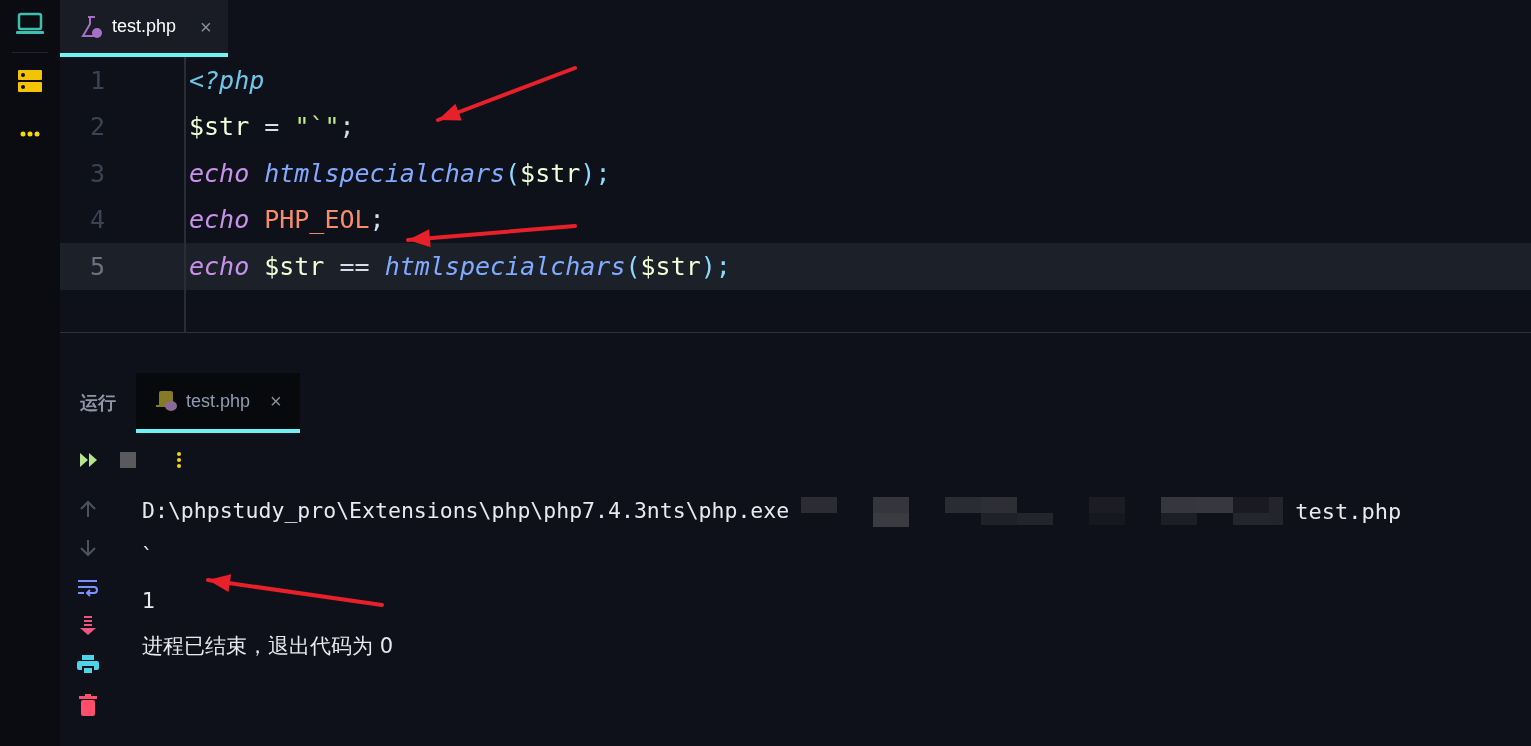 This screenshot has width=1531, height=746. I want to click on run-panel-label: 运行, so click(98, 403).